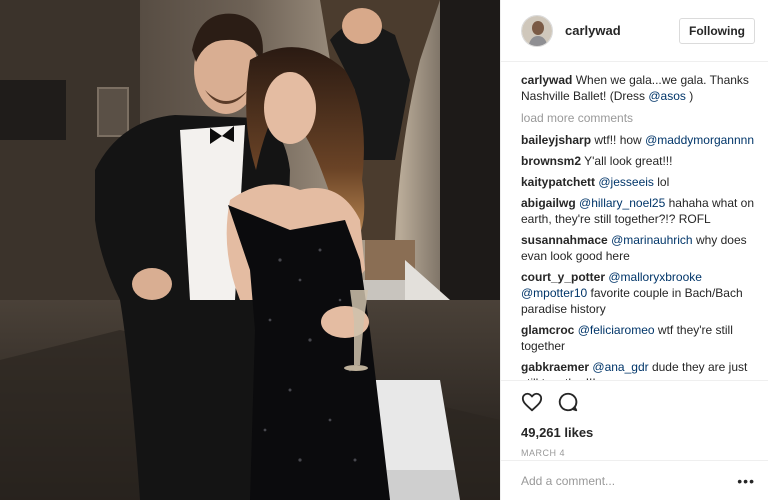  I want to click on likes-count: 49,261 likes, so click(638, 432).